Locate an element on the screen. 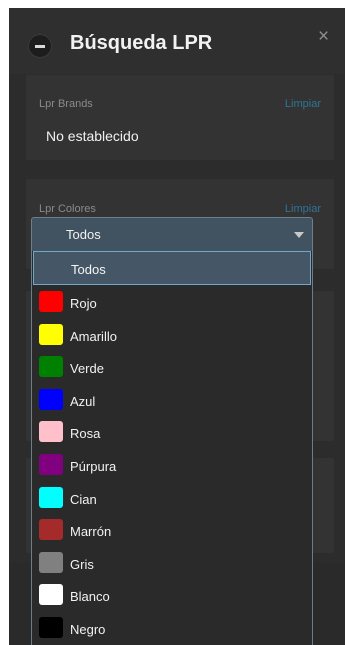  brands-value: No establecido is located at coordinates (92, 136).